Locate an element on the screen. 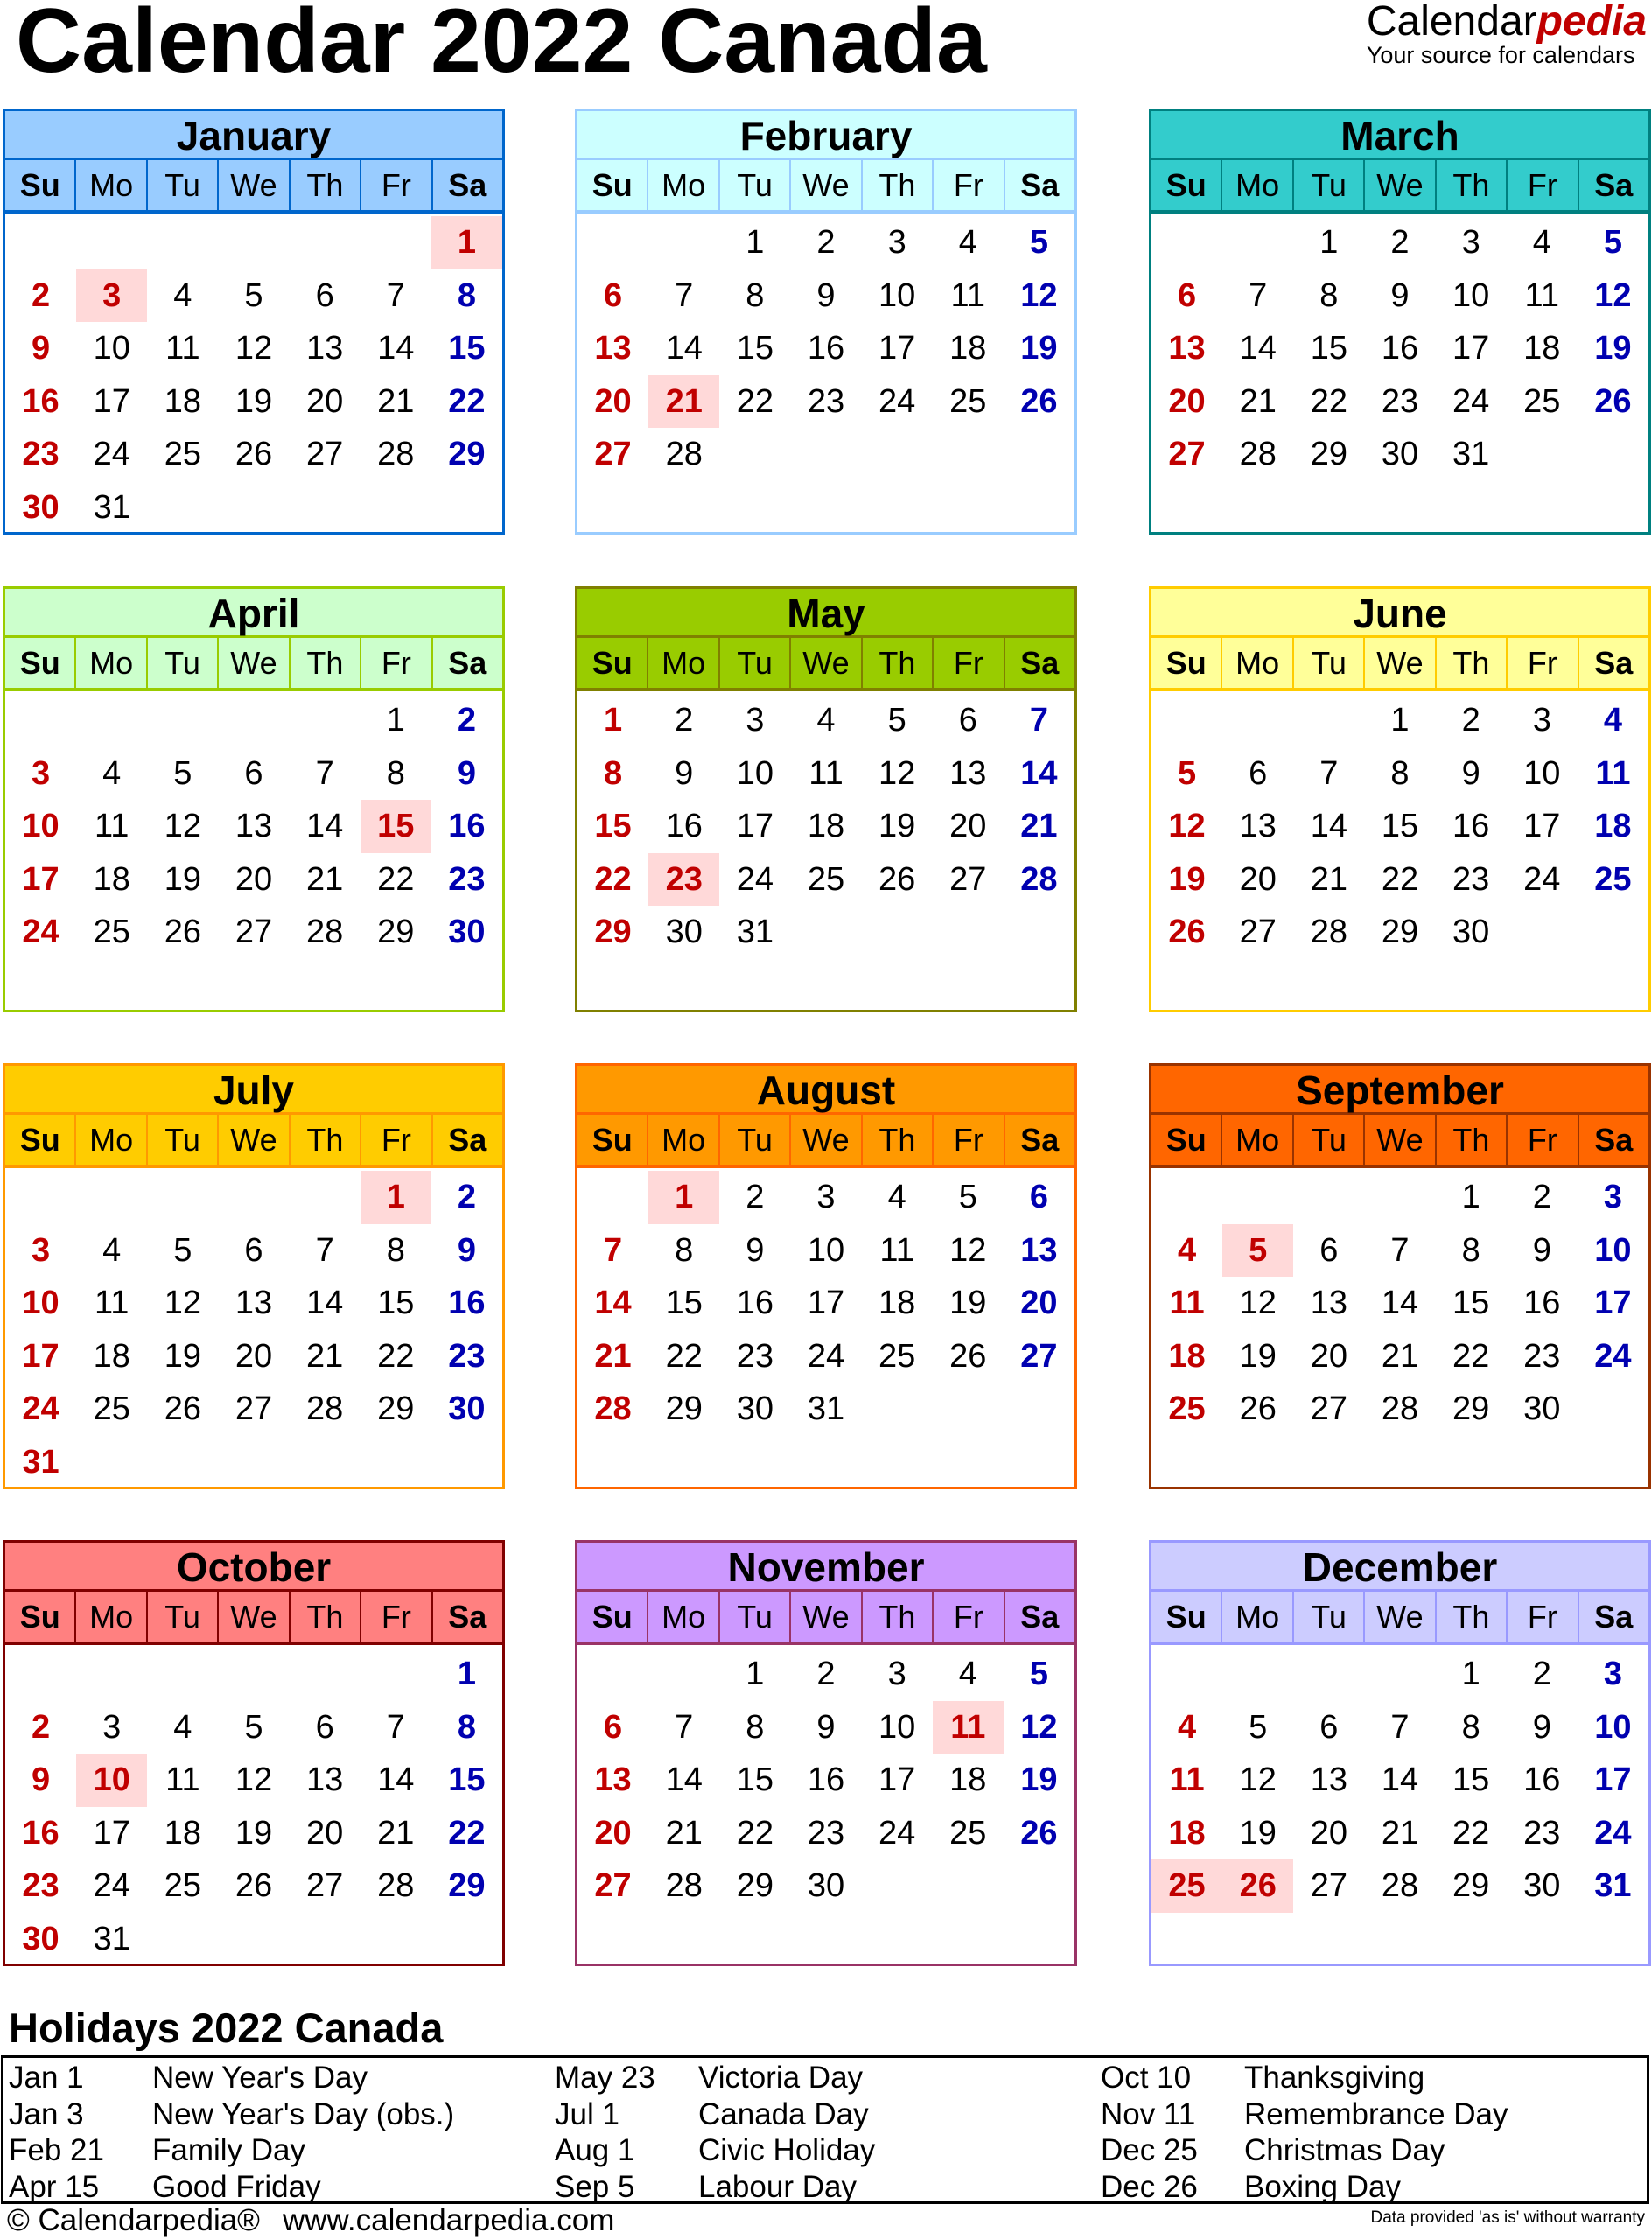 This screenshot has height=2240, width=1652. day-cell: 15 is located at coordinates (1471, 1302).